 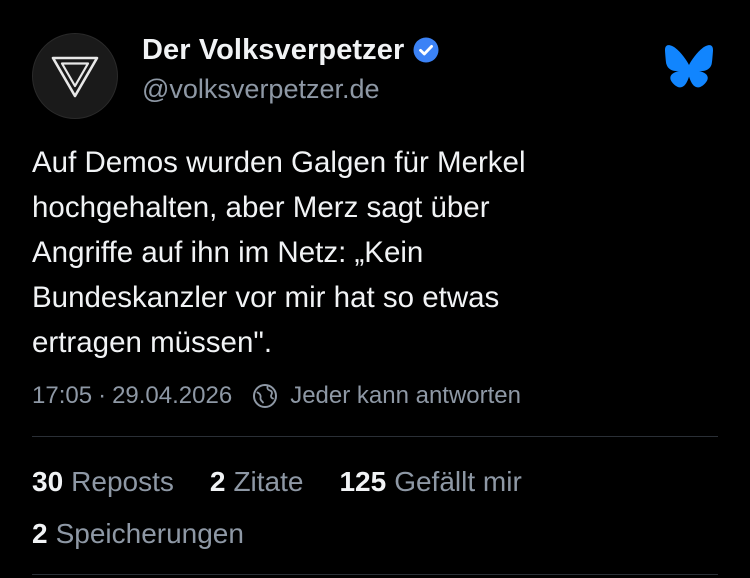 What do you see at coordinates (172, 396) in the screenshot?
I see `post-date: 29.04.2026` at bounding box center [172, 396].